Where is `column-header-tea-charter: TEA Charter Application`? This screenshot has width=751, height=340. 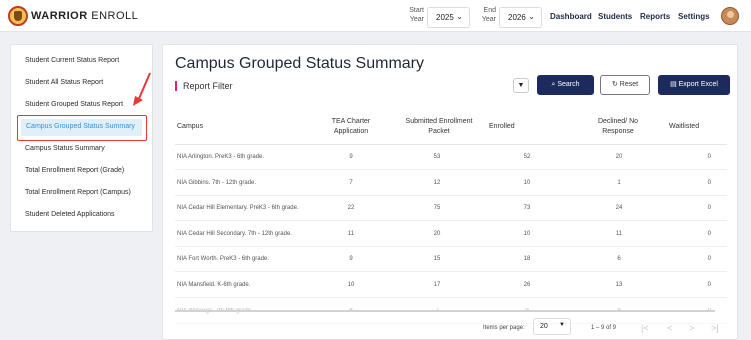
column-header-tea-charter: TEA Charter Application is located at coordinates (351, 127).